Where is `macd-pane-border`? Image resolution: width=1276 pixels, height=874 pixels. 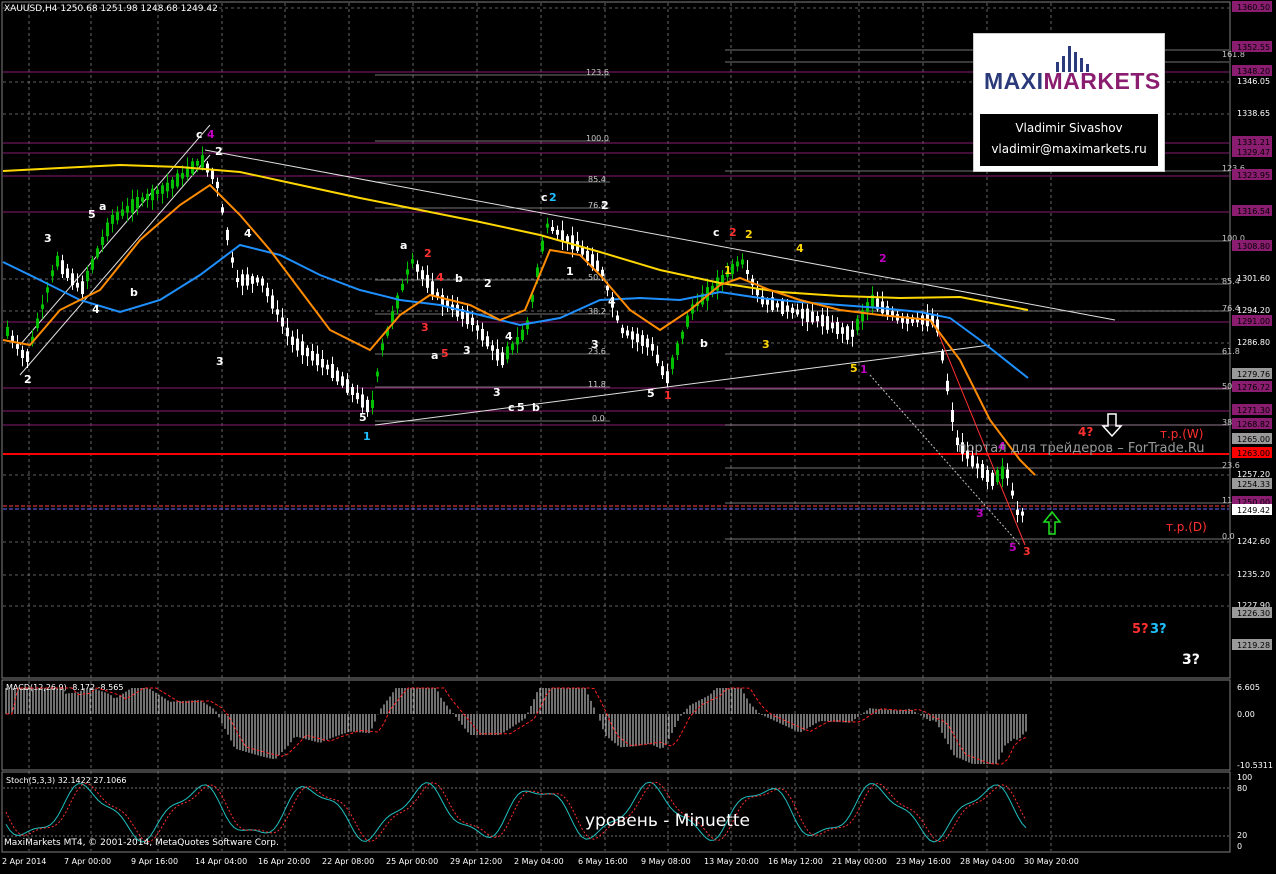 macd-pane-border is located at coordinates (616, 725).